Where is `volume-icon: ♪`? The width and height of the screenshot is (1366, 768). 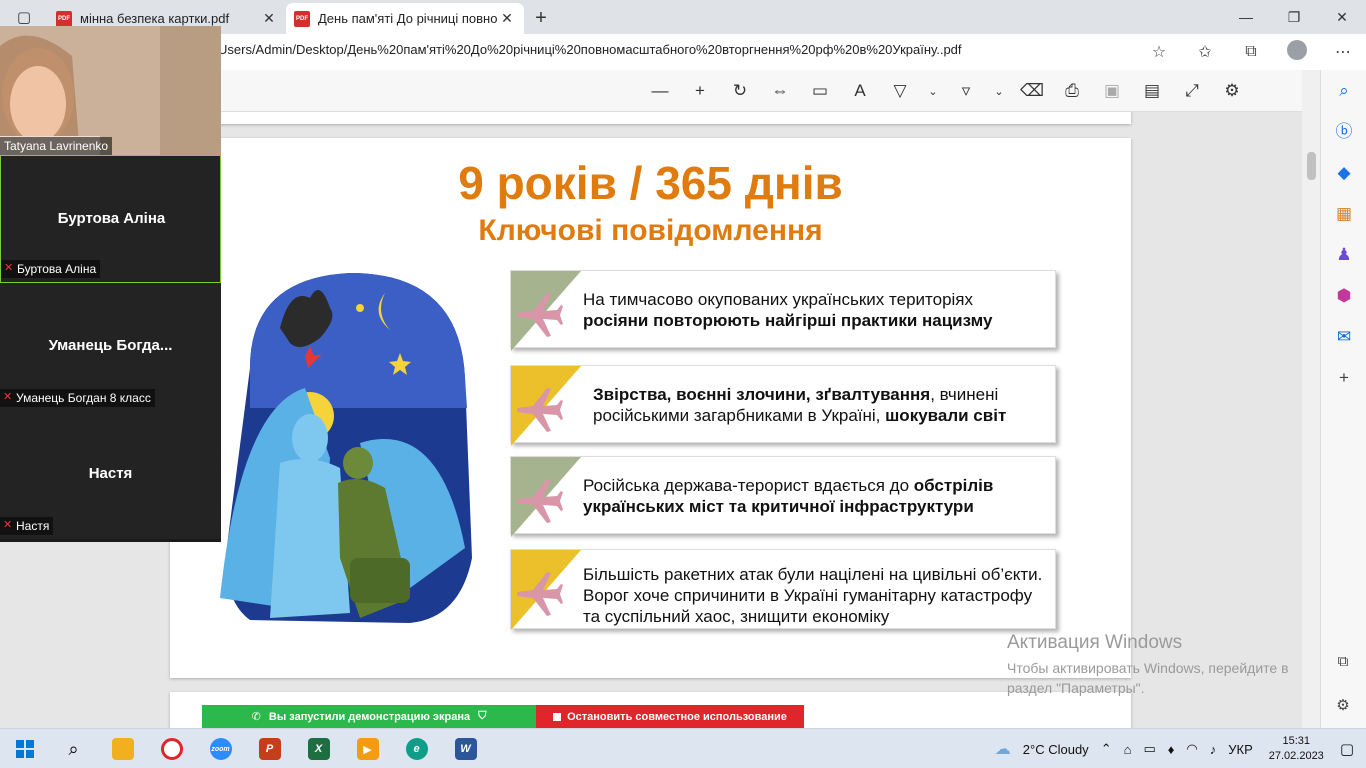
volume-icon: ♪ is located at coordinates (1213, 749).